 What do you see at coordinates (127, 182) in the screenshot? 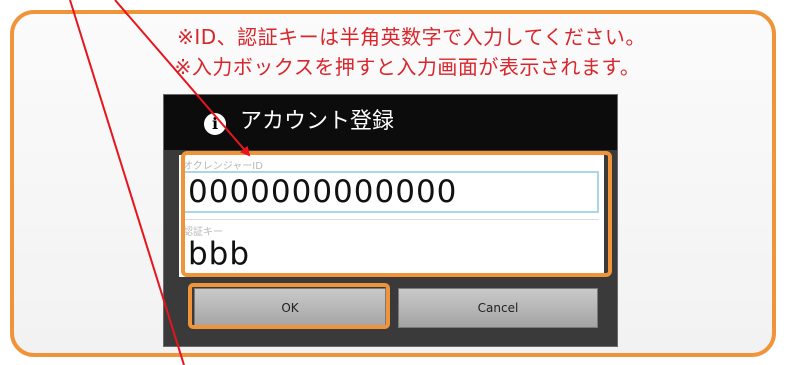
I see `annotation-line` at bounding box center [127, 182].